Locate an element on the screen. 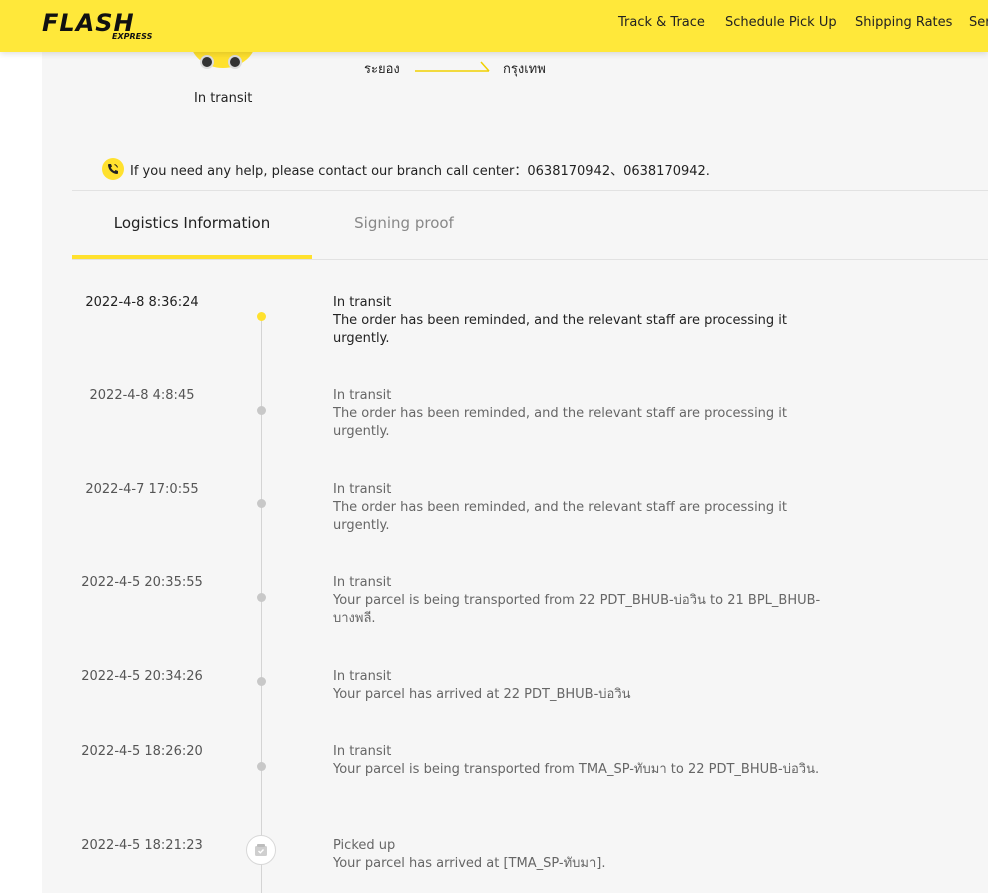  nav-schedule-pick-up: Schedule Pick Up is located at coordinates (781, 23).